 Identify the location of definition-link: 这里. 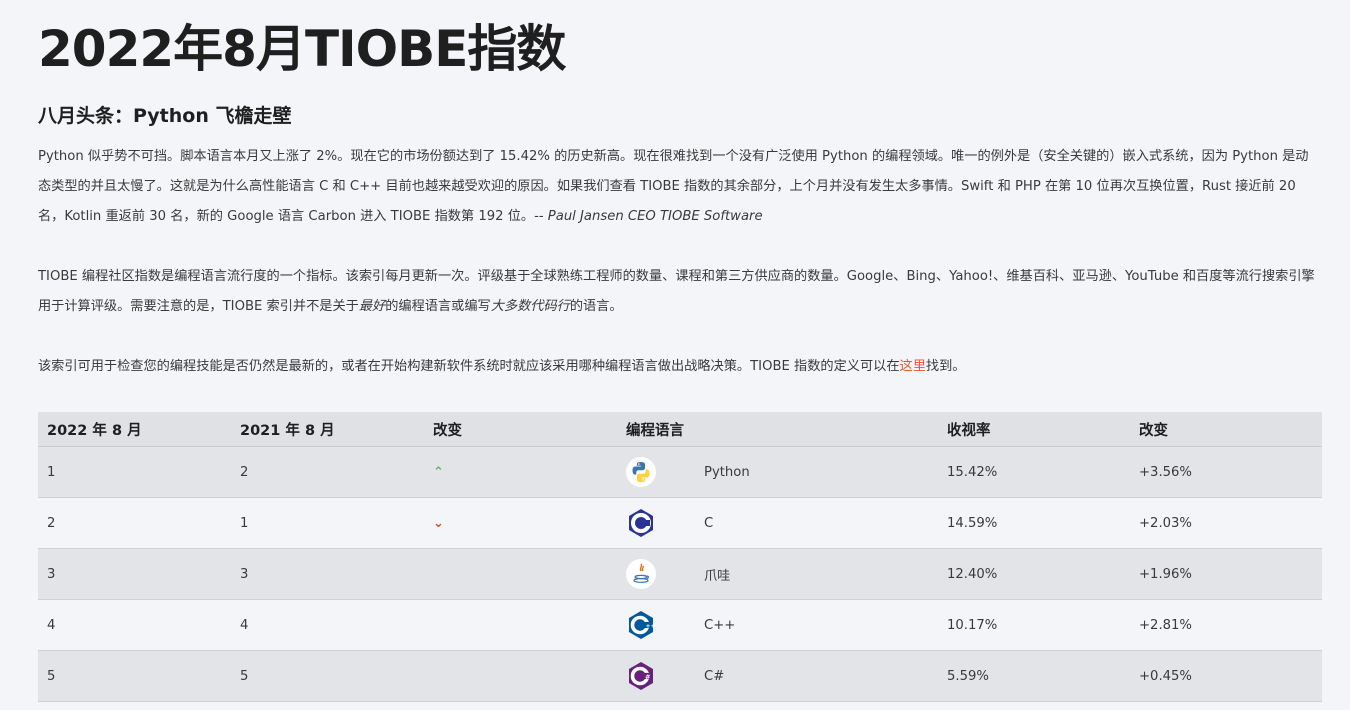
(913, 366).